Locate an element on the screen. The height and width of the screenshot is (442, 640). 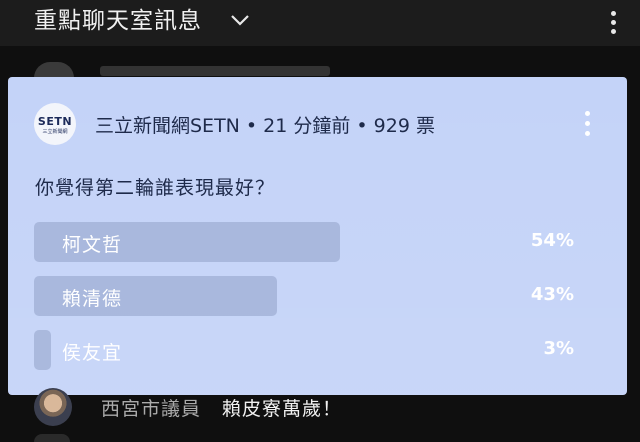
message-text: 賴皮寮萬歲！ is located at coordinates (282, 409).